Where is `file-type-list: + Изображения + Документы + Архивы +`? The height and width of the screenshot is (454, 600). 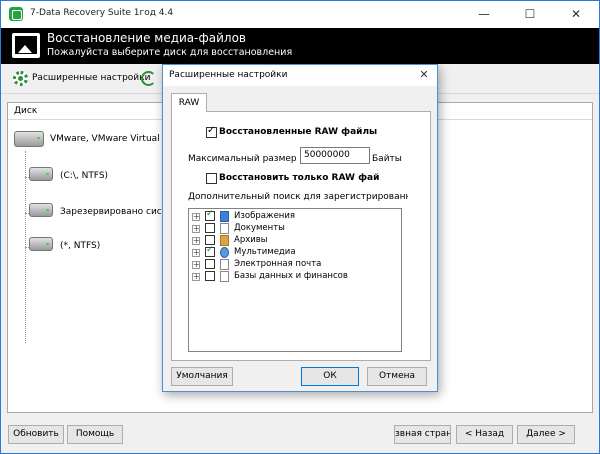
file-type-list: + Изображения + Документы + Архивы + is located at coordinates (295, 280).